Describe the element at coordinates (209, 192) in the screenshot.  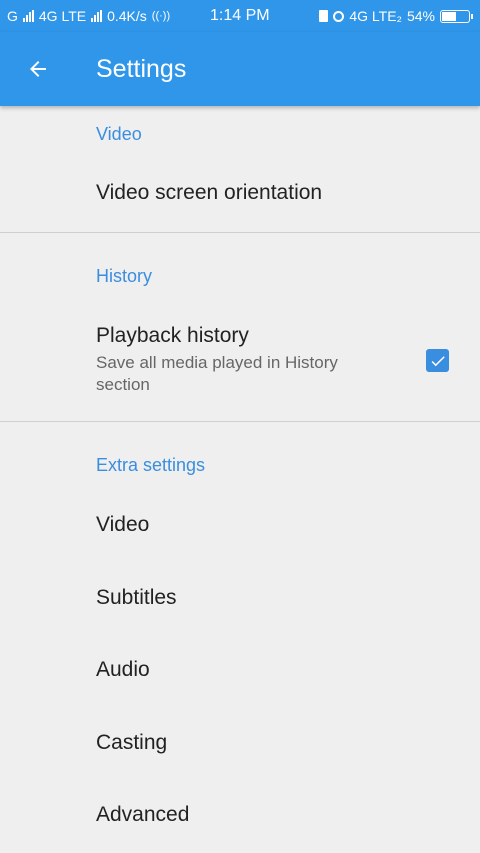
I see `setting-item-title: Video screen orientation` at that location.